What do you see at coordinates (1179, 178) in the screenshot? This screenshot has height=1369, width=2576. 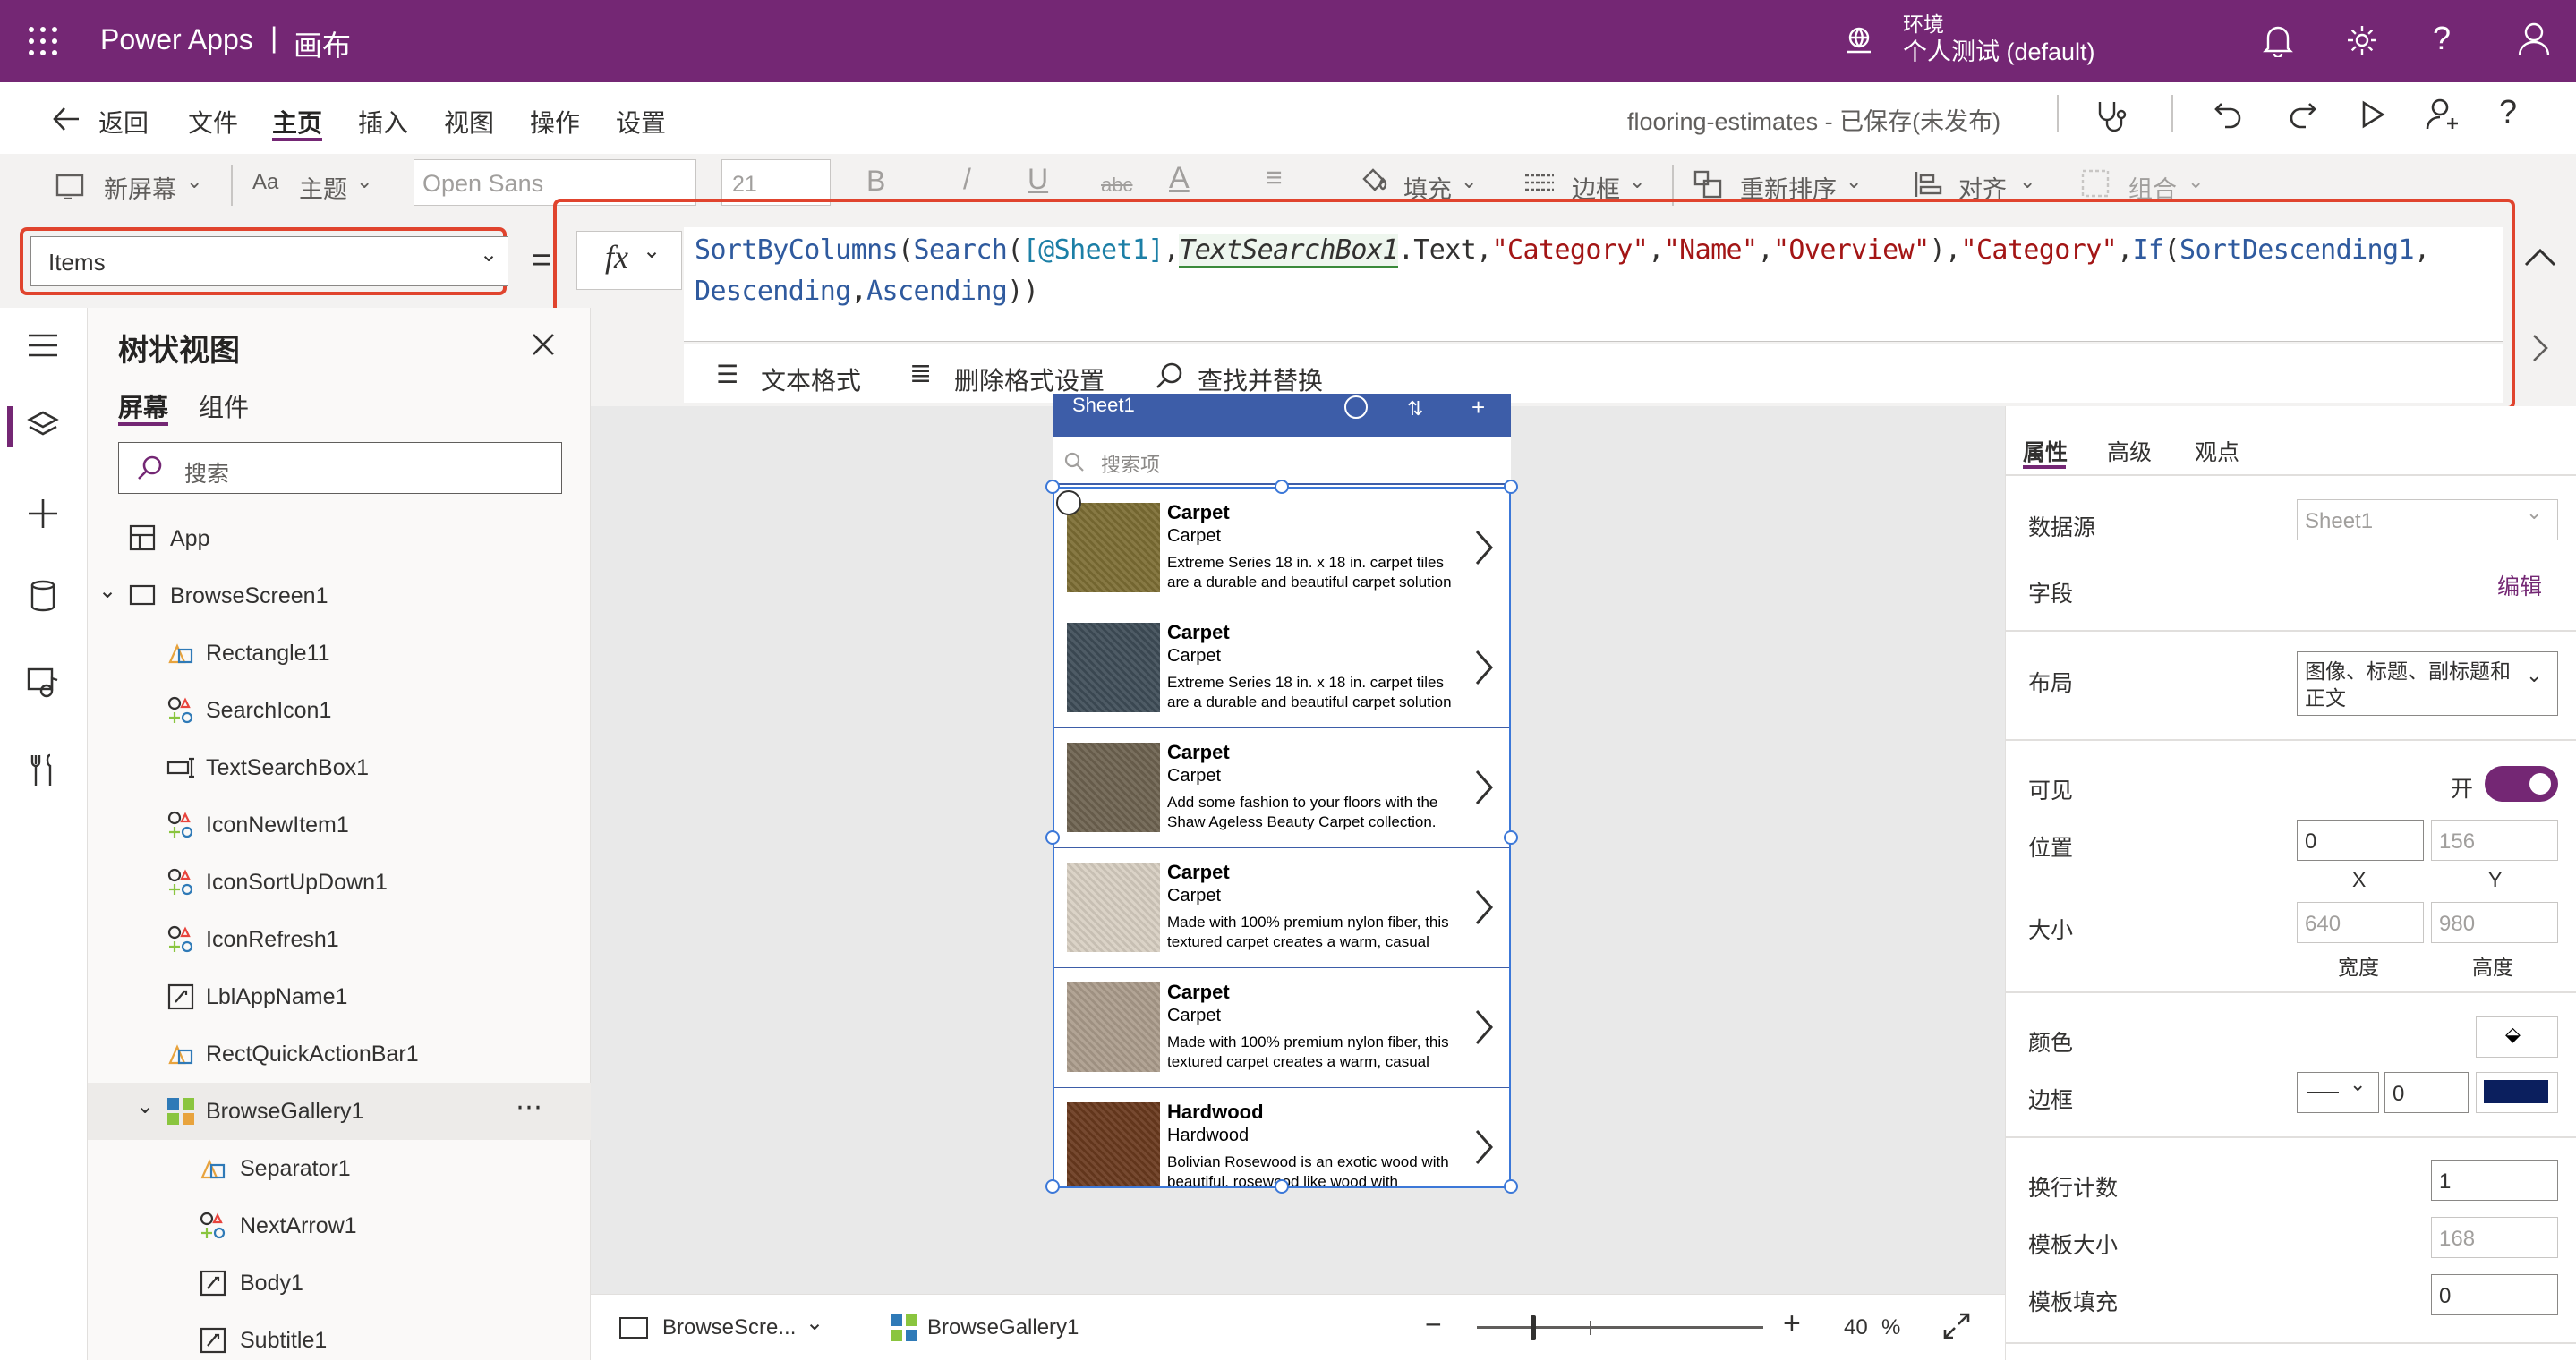 I see `font-color-button: A` at bounding box center [1179, 178].